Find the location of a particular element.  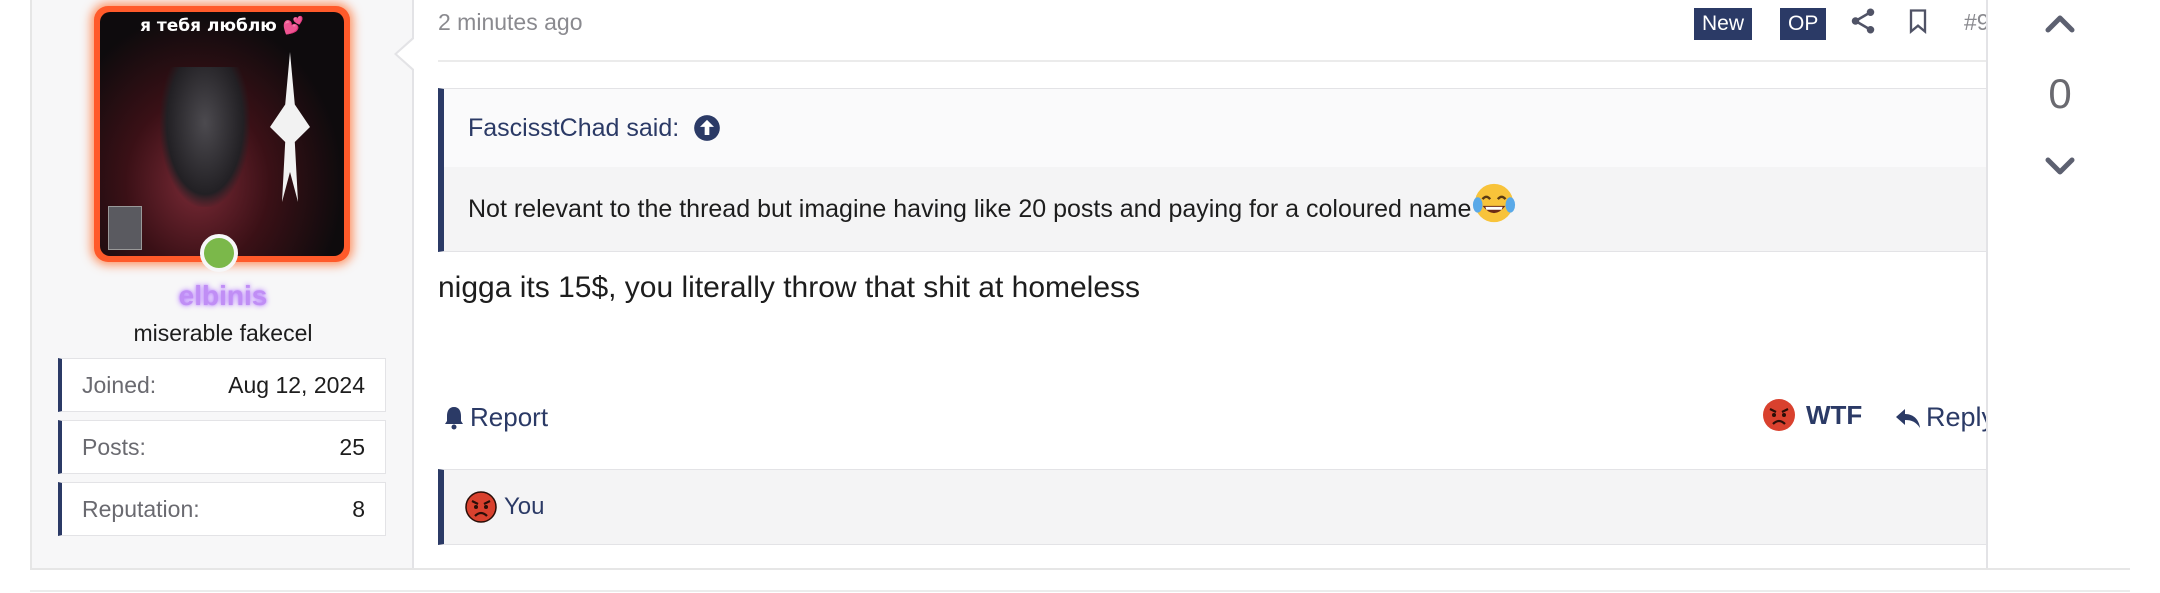

avatar-figure is located at coordinates (205, 137).